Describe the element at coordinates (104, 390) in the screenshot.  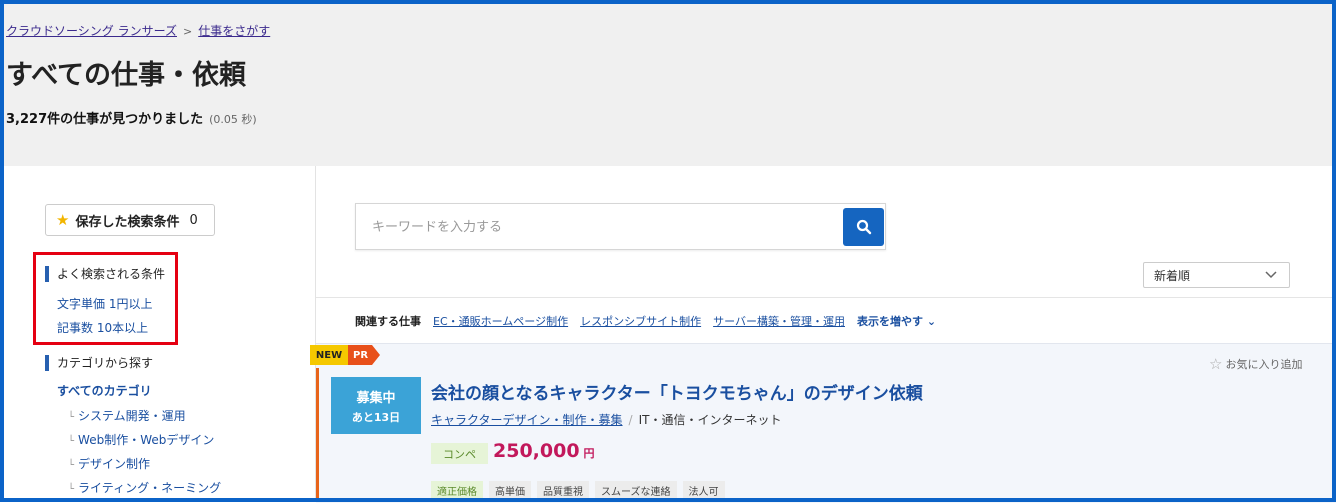
I see `category-all-link: すべてのカテゴリ` at that location.